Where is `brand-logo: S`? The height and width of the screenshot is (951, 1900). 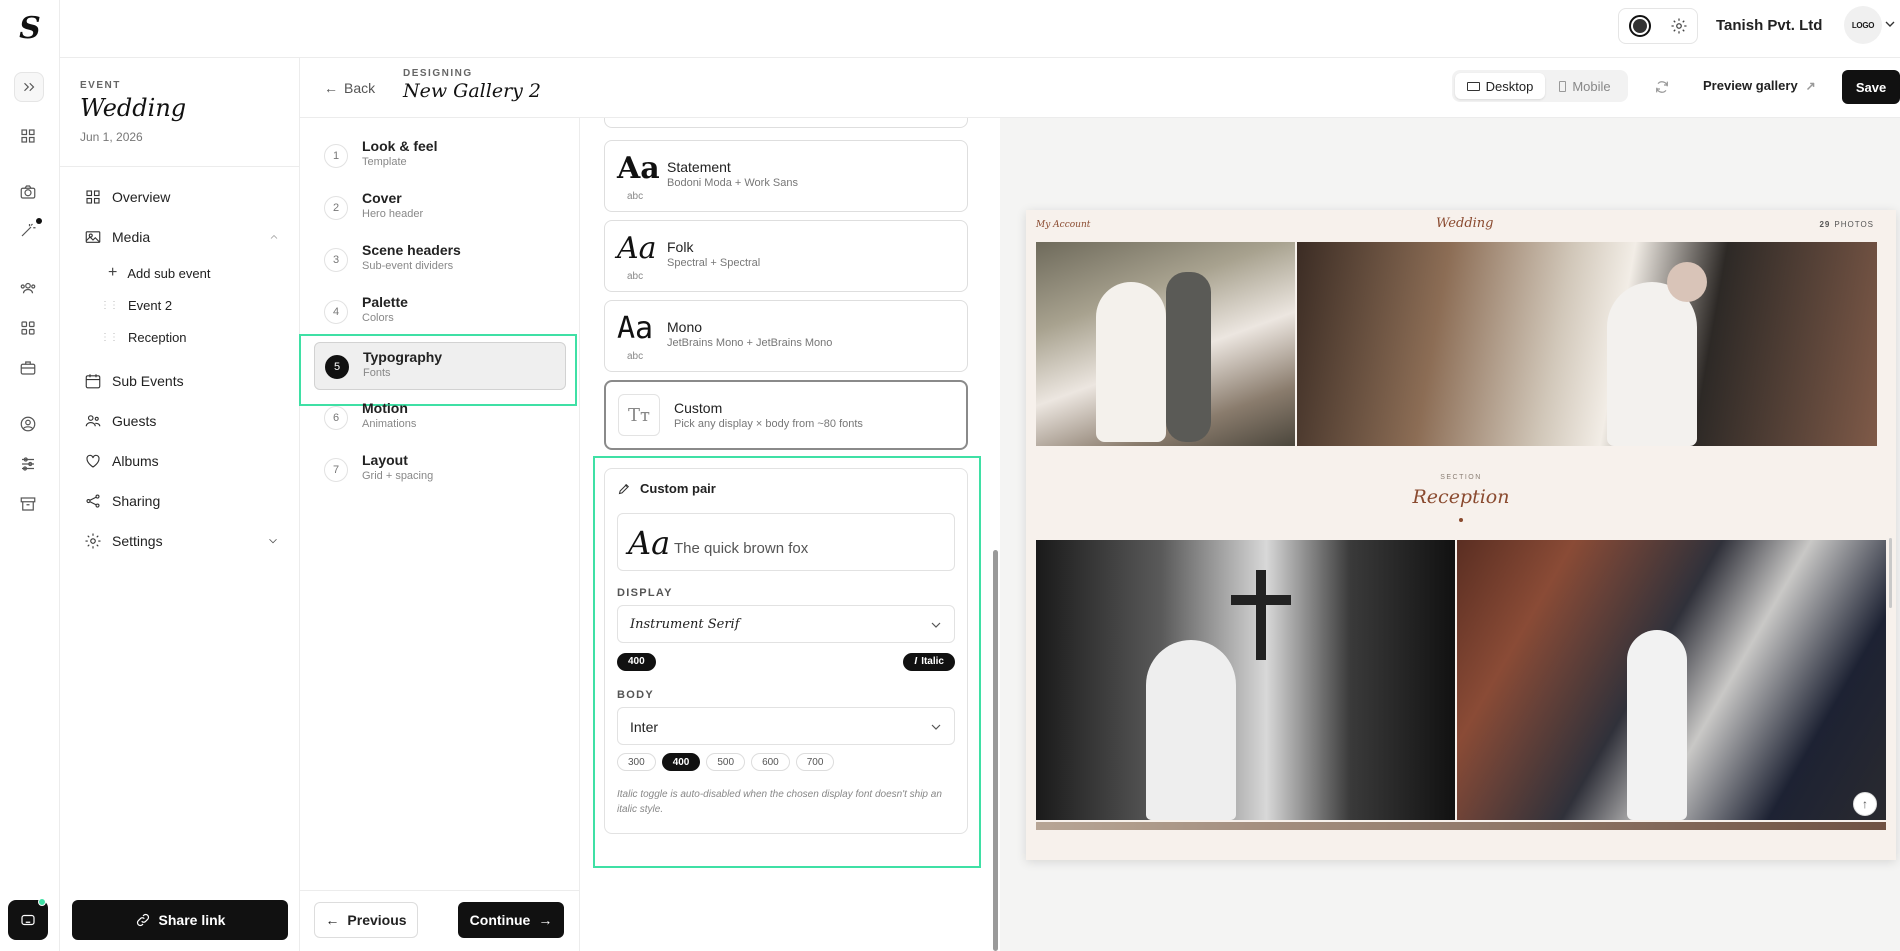
brand-logo: S is located at coordinates (30, 28).